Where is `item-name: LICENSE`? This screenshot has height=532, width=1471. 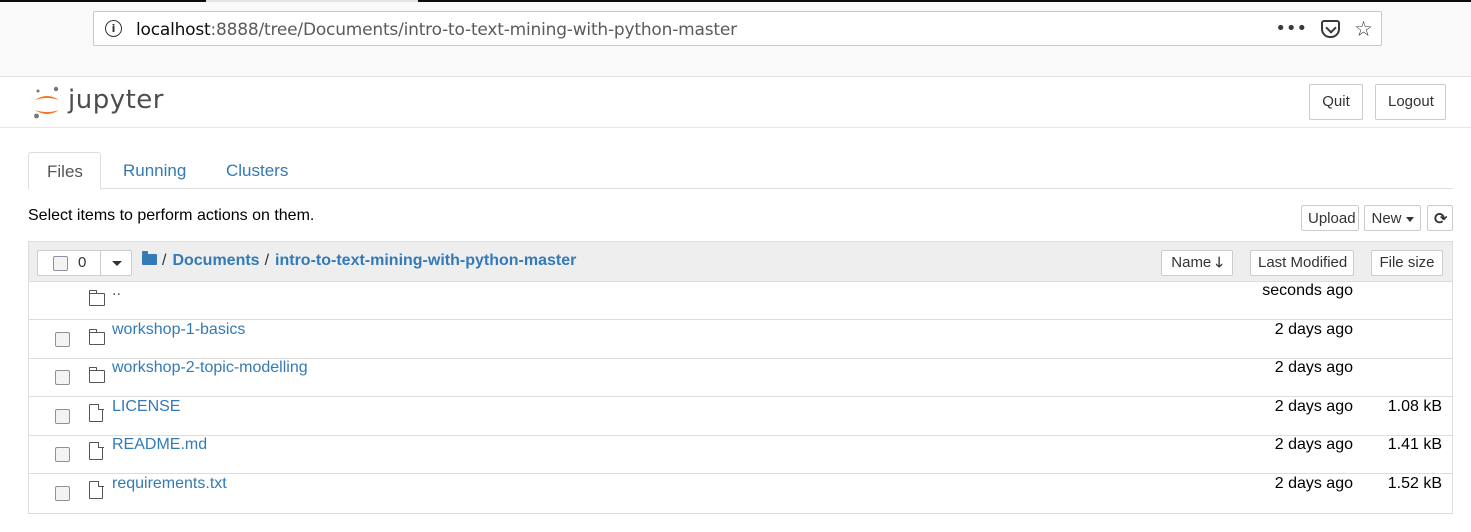 item-name: LICENSE is located at coordinates (146, 407).